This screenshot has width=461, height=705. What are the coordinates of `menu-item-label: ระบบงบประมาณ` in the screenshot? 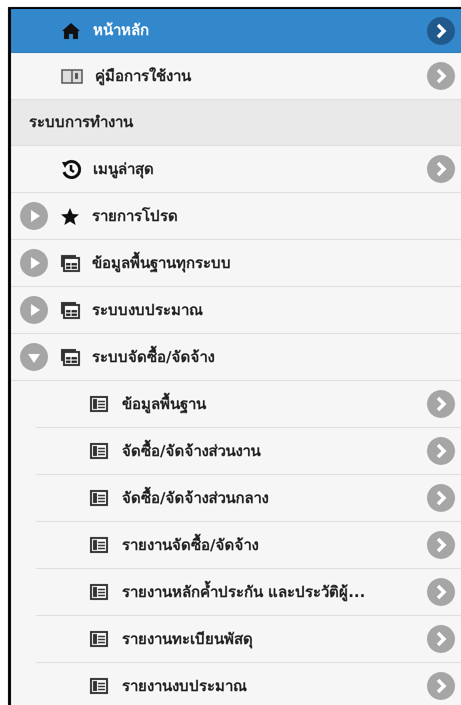 It's located at (147, 310).